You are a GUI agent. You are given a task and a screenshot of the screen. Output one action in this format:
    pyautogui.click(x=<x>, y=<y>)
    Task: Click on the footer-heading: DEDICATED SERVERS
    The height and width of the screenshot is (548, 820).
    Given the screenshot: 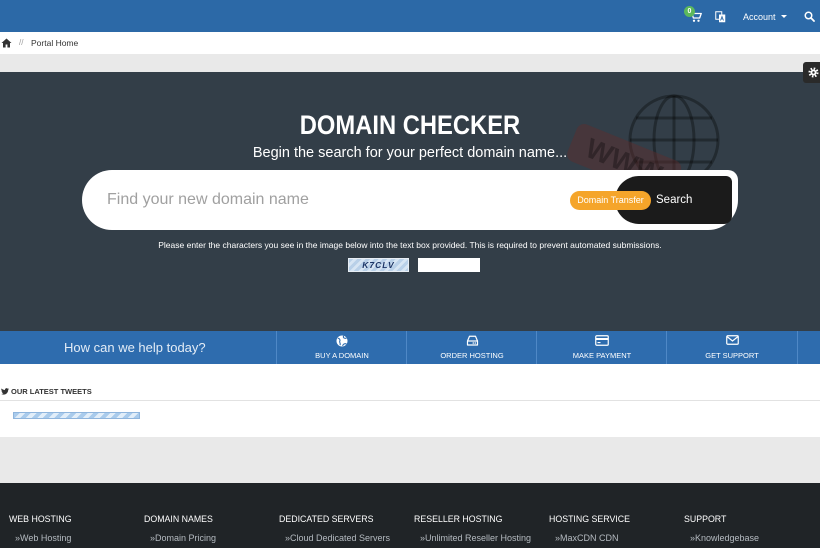 What is the action you would take?
    pyautogui.click(x=326, y=519)
    